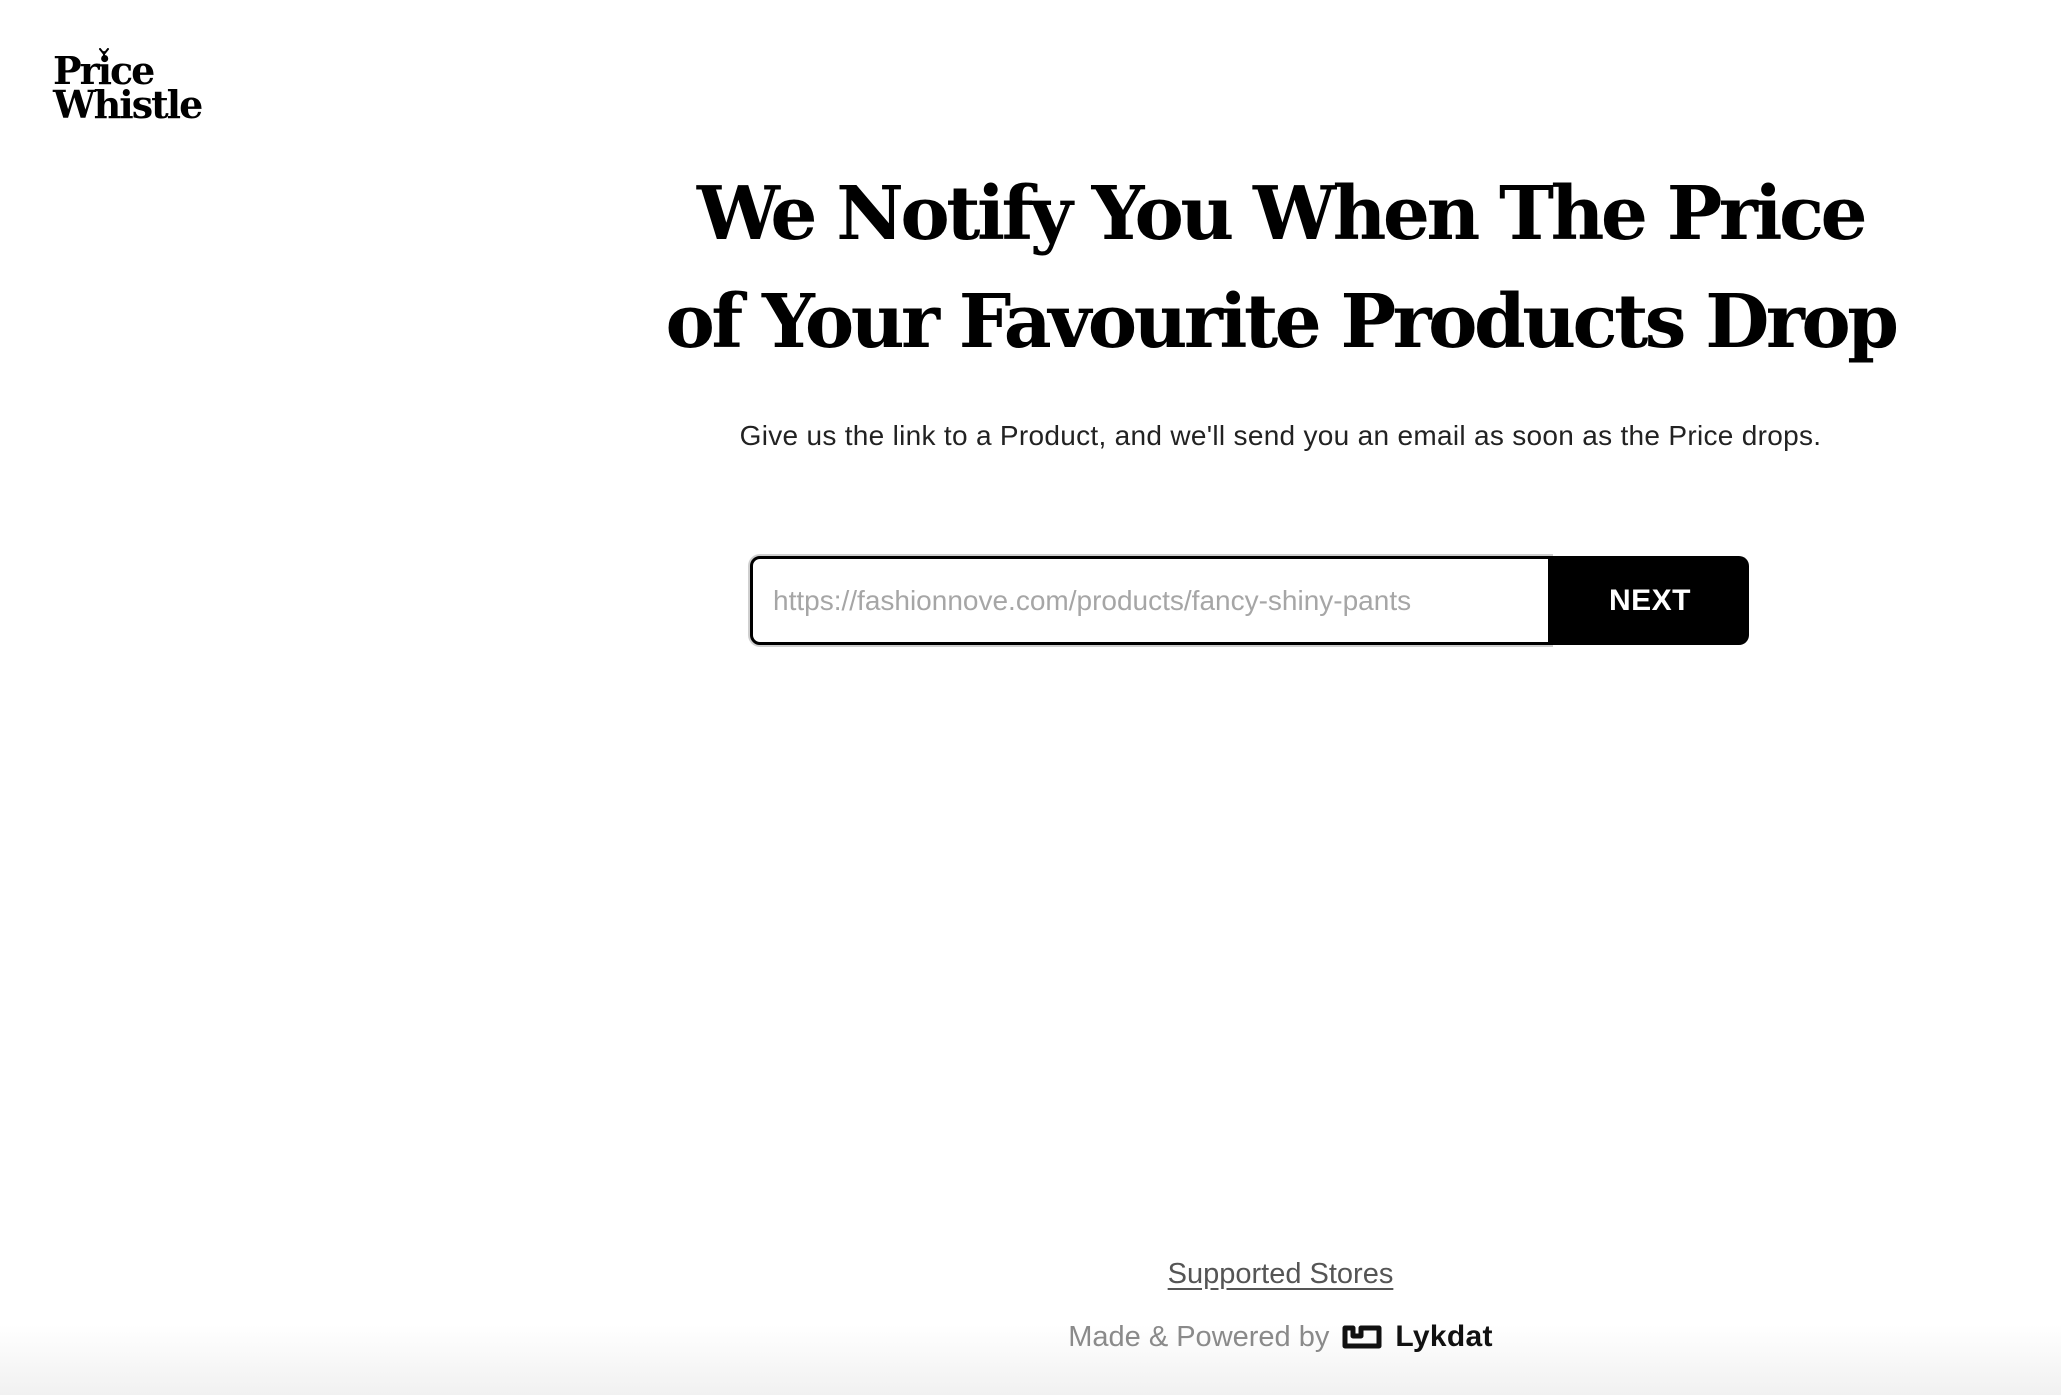 The image size is (2061, 1395). What do you see at coordinates (128, 104) in the screenshot?
I see `logo-line-2: Whistle` at bounding box center [128, 104].